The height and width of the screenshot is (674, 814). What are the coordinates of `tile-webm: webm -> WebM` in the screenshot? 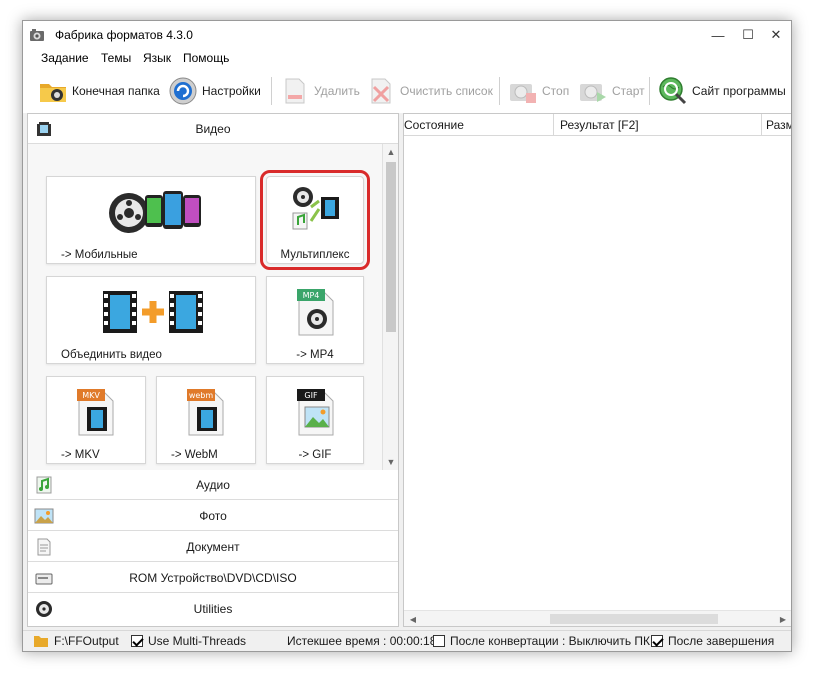 It's located at (206, 420).